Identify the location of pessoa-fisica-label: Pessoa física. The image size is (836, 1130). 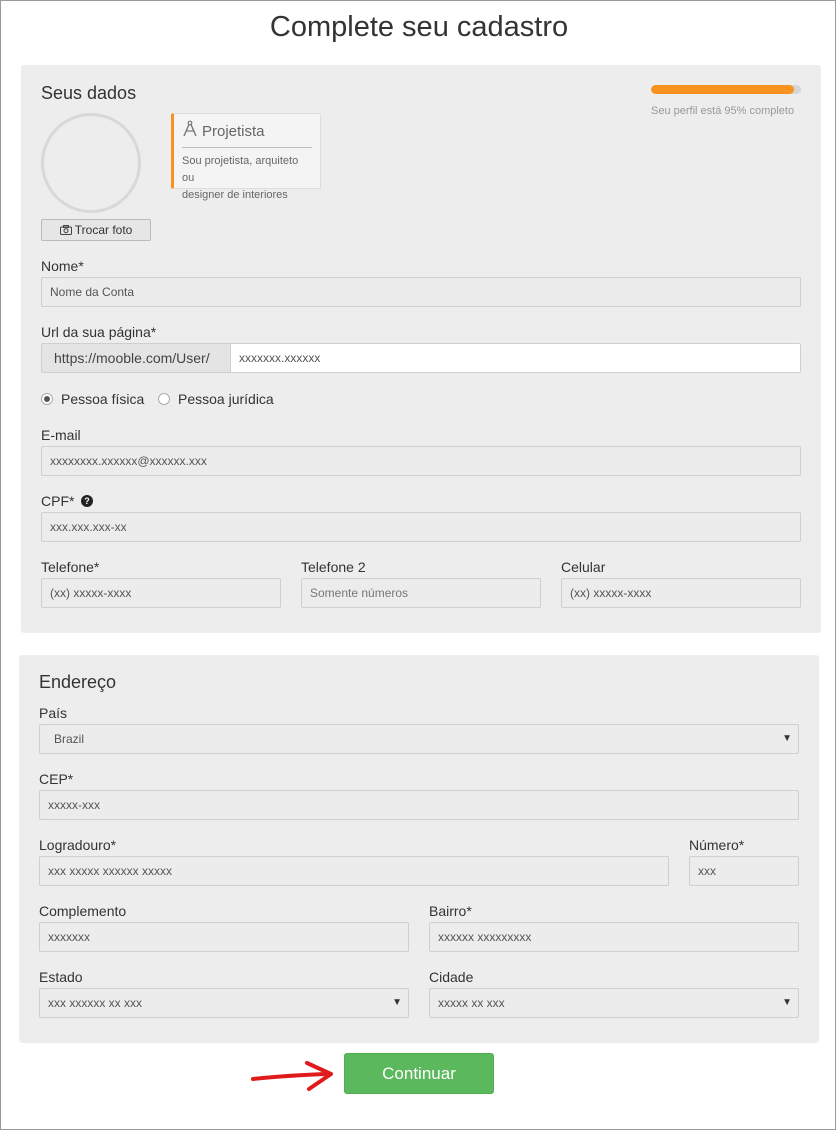
(102, 399).